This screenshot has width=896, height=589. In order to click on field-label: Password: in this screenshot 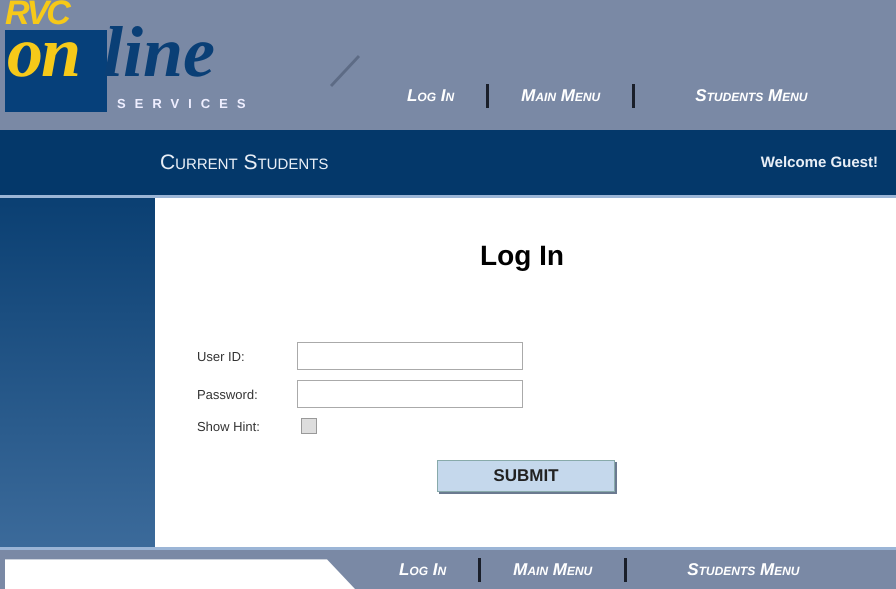, I will do `click(227, 394)`.